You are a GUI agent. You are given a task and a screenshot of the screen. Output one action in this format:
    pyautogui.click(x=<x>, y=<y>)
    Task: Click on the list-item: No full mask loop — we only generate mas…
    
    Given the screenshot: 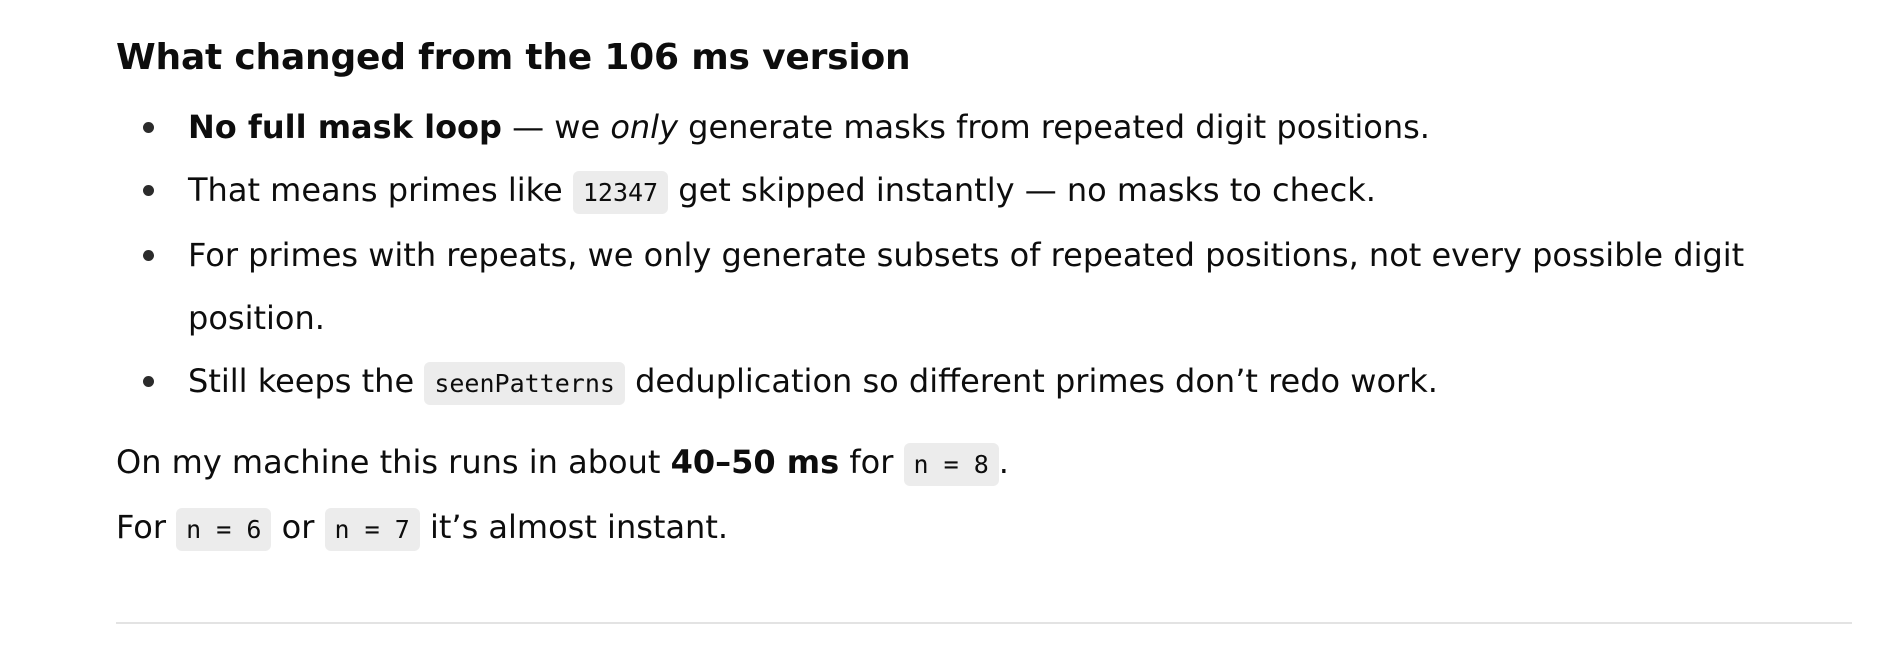 What is the action you would take?
    pyautogui.click(x=984, y=127)
    